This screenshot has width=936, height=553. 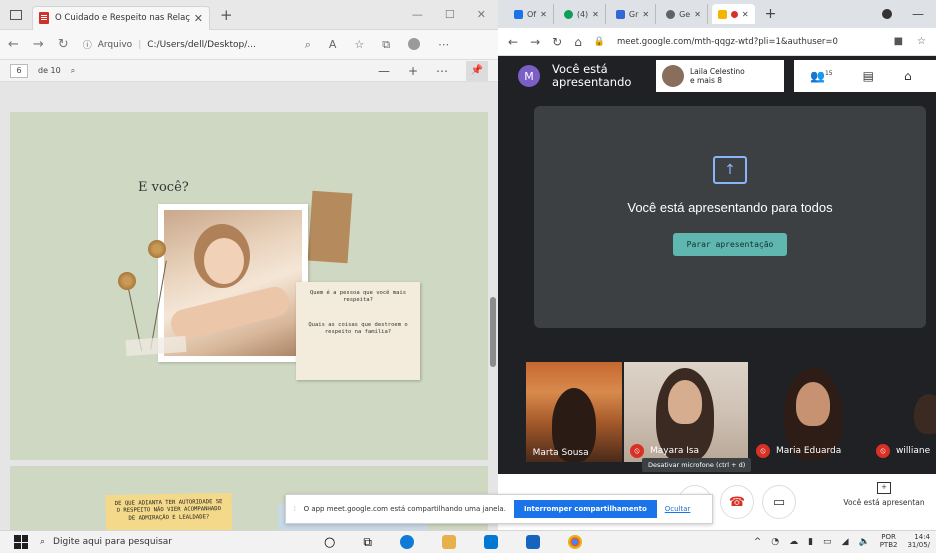 What do you see at coordinates (883, 451) in the screenshot?
I see `mic-off-icon: ⦸` at bounding box center [883, 451].